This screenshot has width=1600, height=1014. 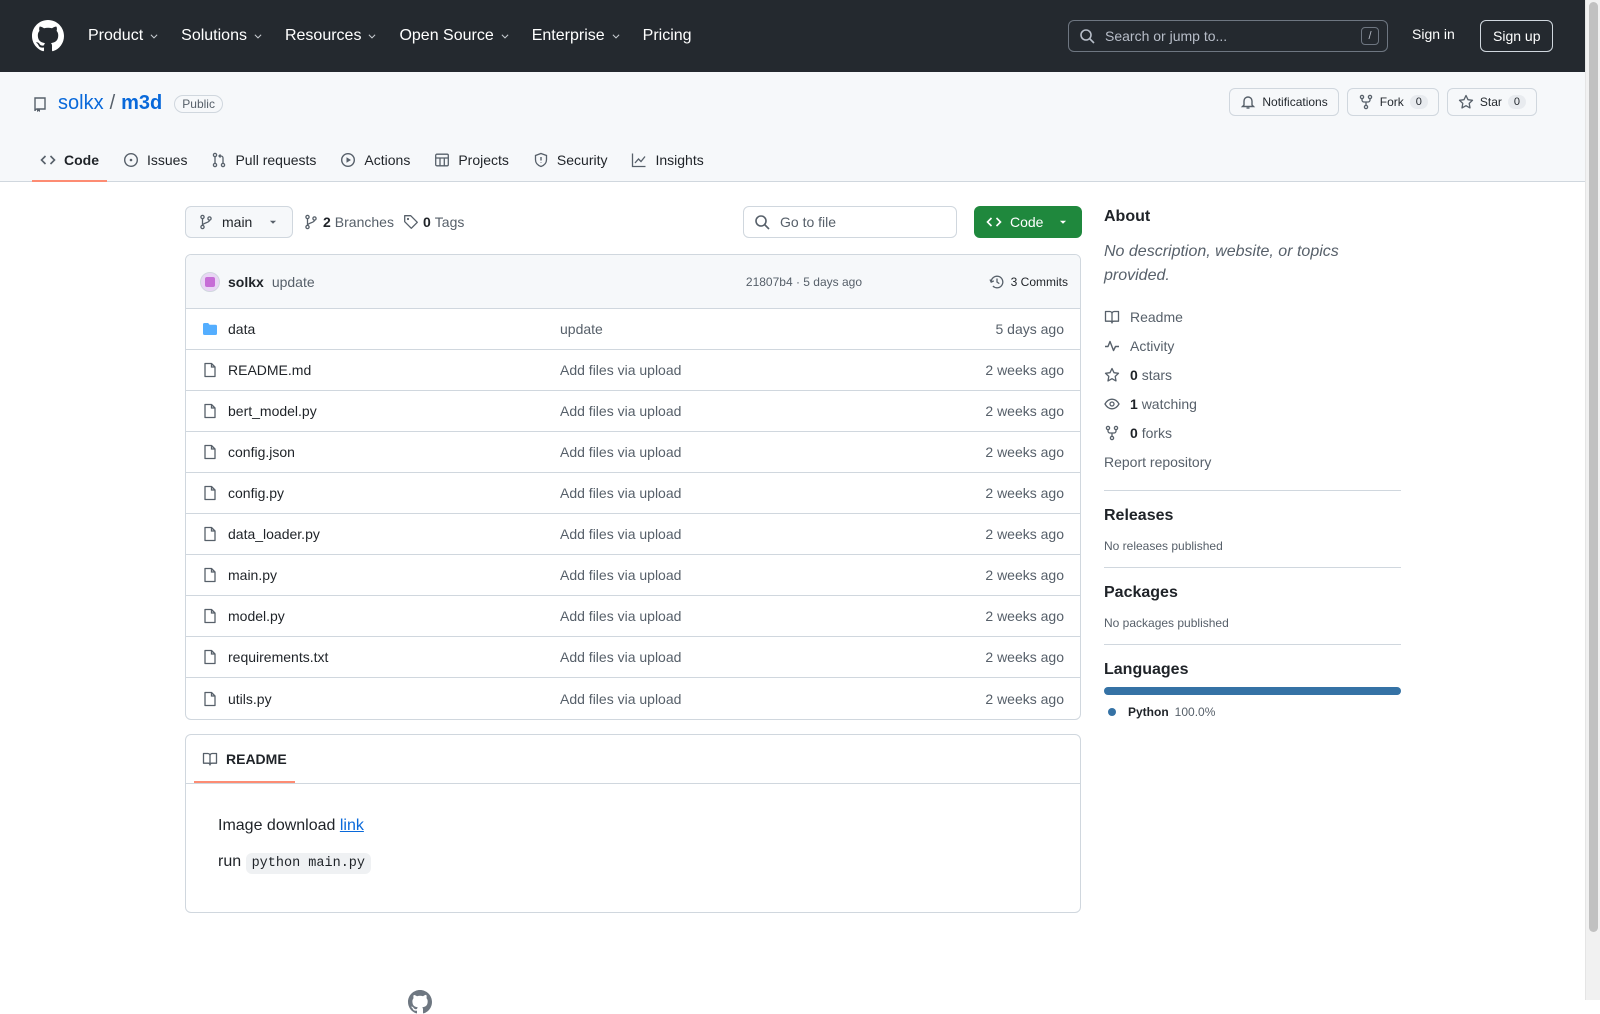 What do you see at coordinates (1195, 712) in the screenshot?
I see `language-percent: 100.0%` at bounding box center [1195, 712].